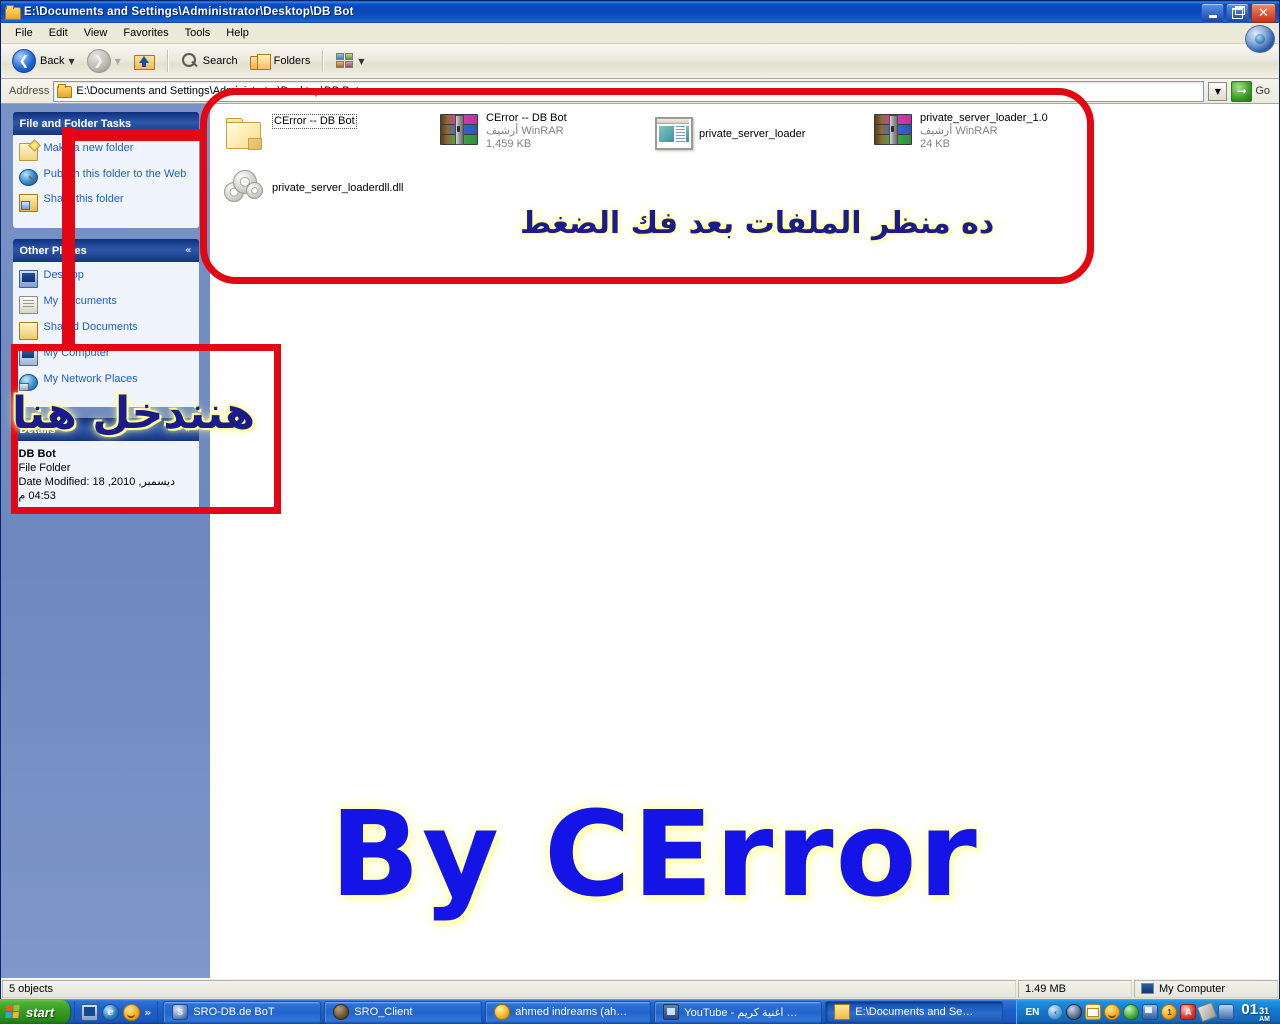  What do you see at coordinates (53, 250) in the screenshot?
I see `other-places-panel-title: Other Places` at bounding box center [53, 250].